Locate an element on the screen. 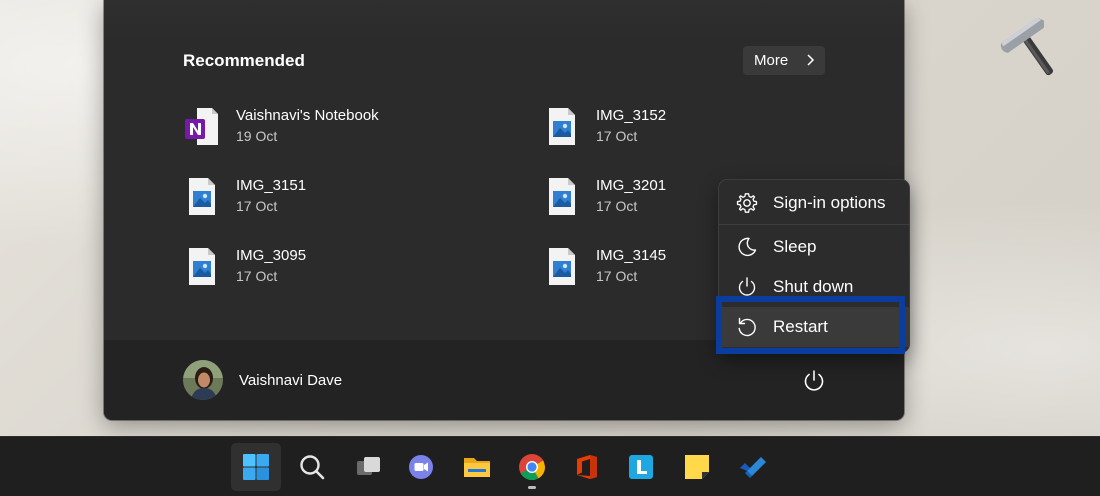 This screenshot has width=1100, height=496. user-photo-icon is located at coordinates (203, 380).